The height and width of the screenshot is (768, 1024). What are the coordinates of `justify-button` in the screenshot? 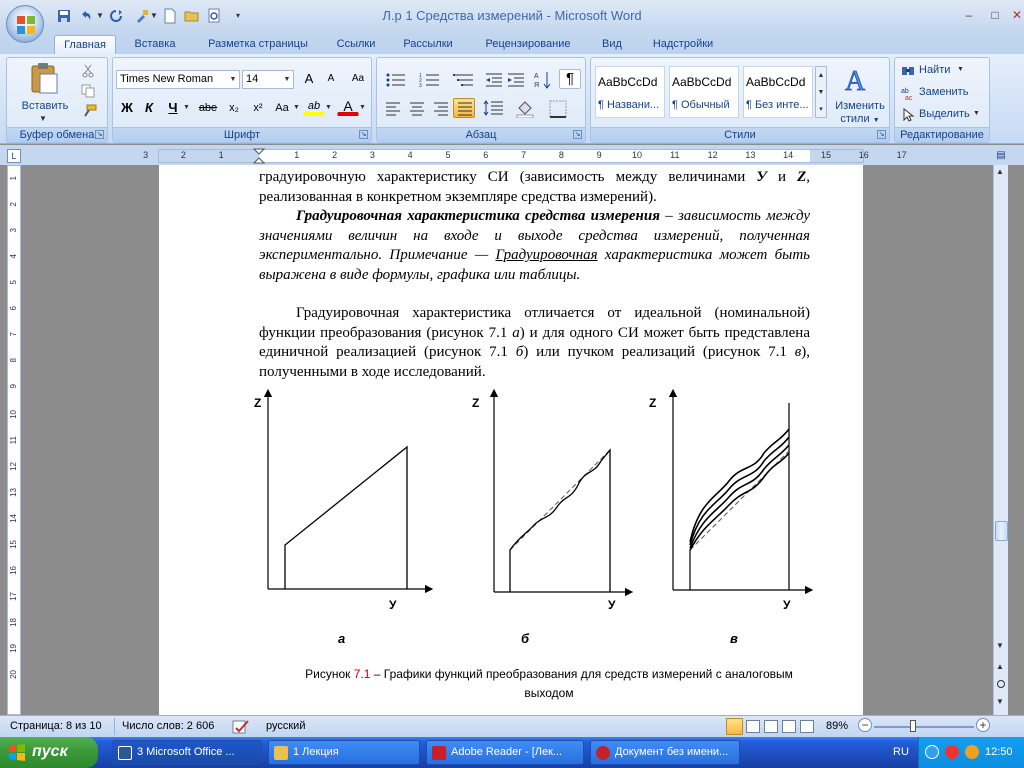 It's located at (464, 108).